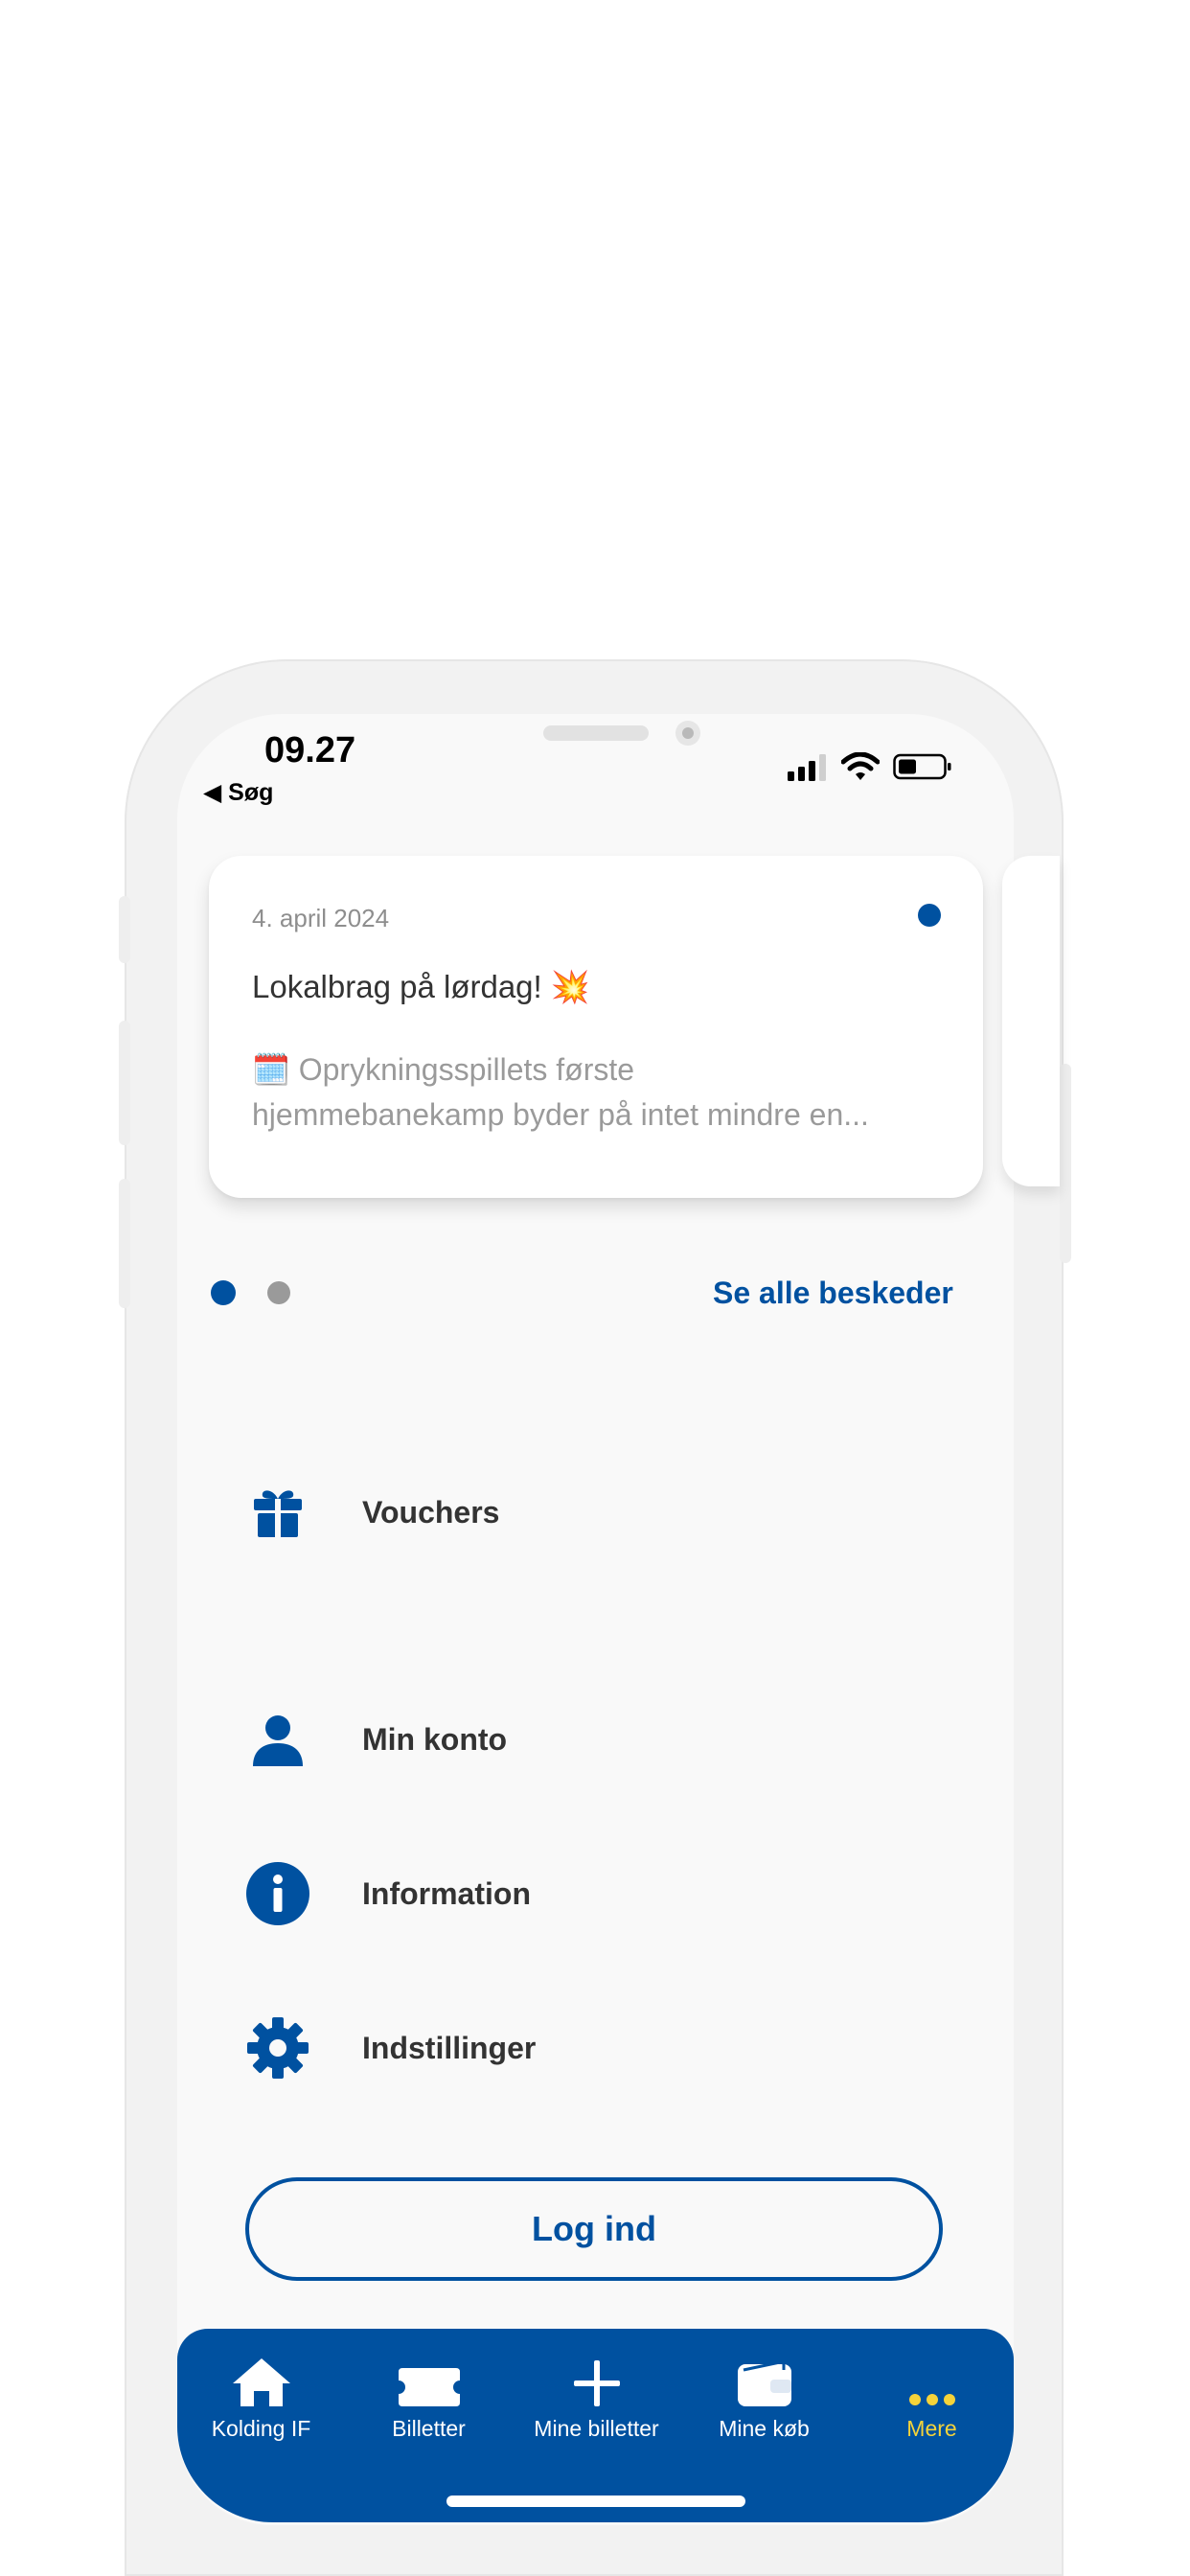 The image size is (1190, 2576). Describe the element at coordinates (1031, 1021) in the screenshot. I see `next-message-card` at that location.